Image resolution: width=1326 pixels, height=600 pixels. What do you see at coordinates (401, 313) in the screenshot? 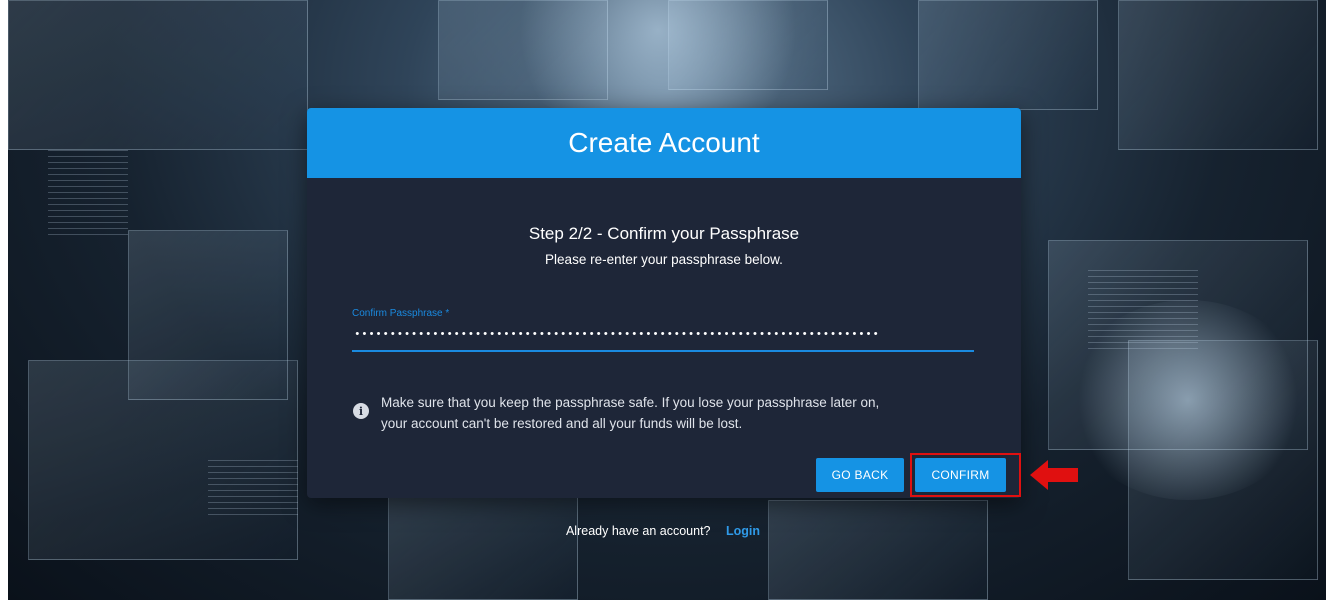
I see `confirm-passphrase-label: Confirm Passphrase *` at bounding box center [401, 313].